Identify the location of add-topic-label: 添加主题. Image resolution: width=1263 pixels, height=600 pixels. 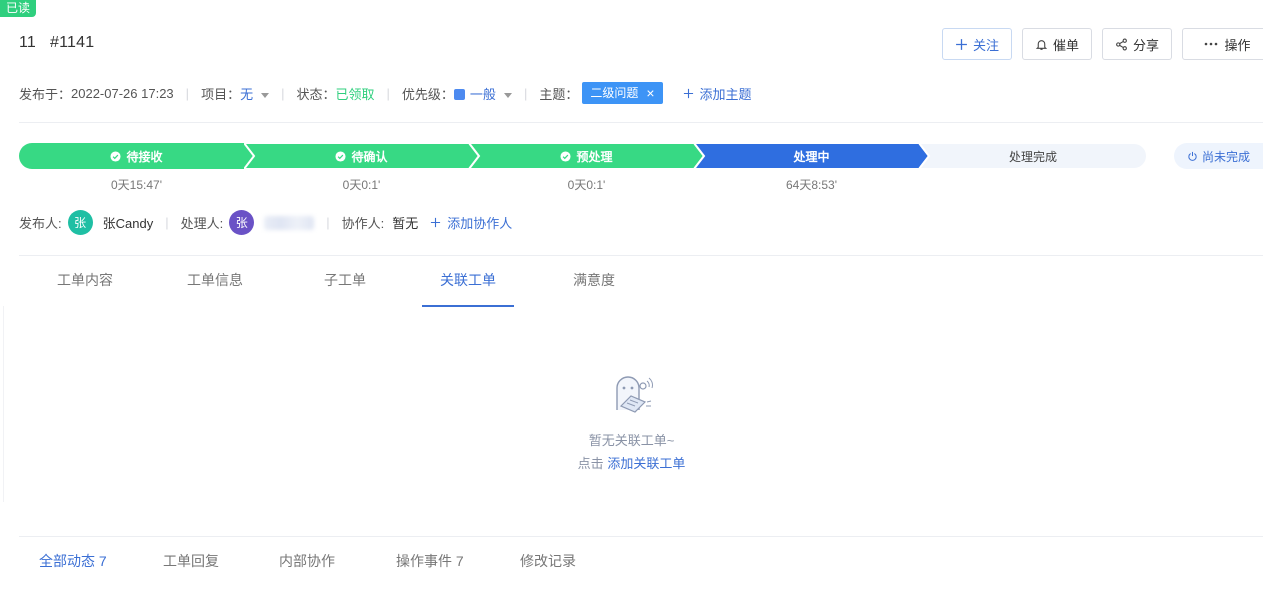
(725, 94).